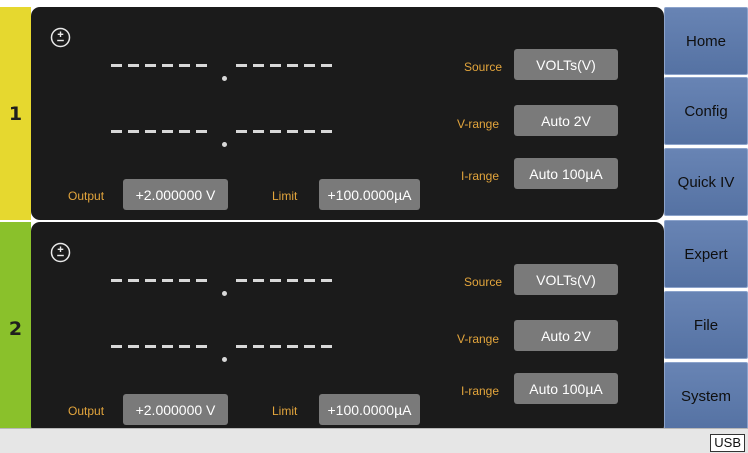  Describe the element at coordinates (374, 440) in the screenshot. I see `status-bar: USB` at that location.